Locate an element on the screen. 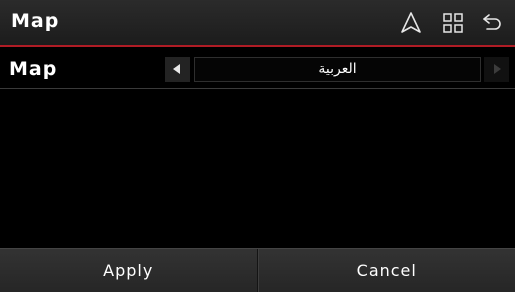 The image size is (515, 292). previous-option-button is located at coordinates (177, 69).